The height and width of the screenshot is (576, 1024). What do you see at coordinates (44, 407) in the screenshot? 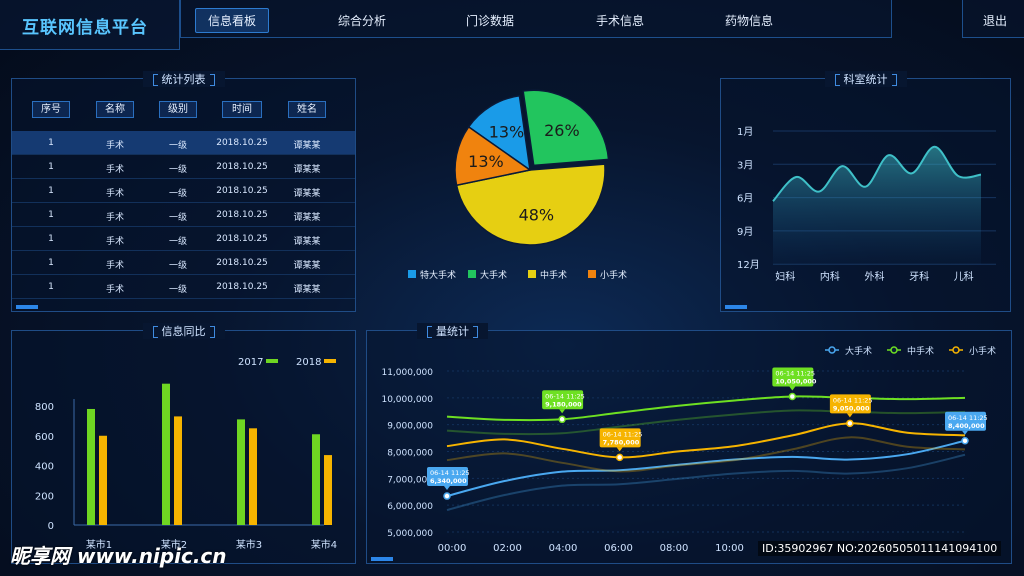
I see `y-tick-label: 800` at bounding box center [44, 407].